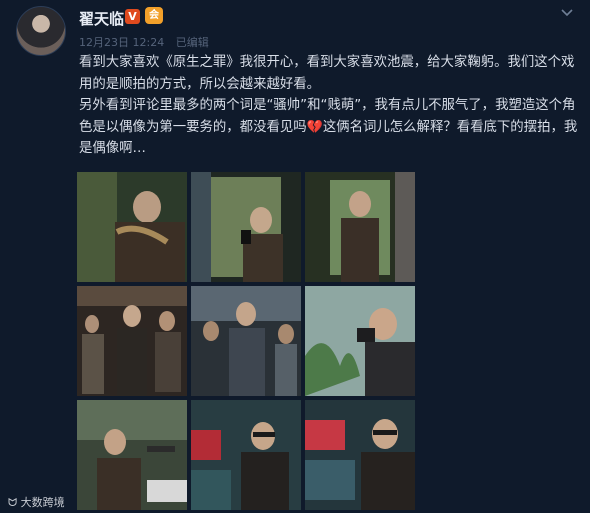 The width and height of the screenshot is (590, 513). I want to click on author-name: 翟天临, so click(101, 18).